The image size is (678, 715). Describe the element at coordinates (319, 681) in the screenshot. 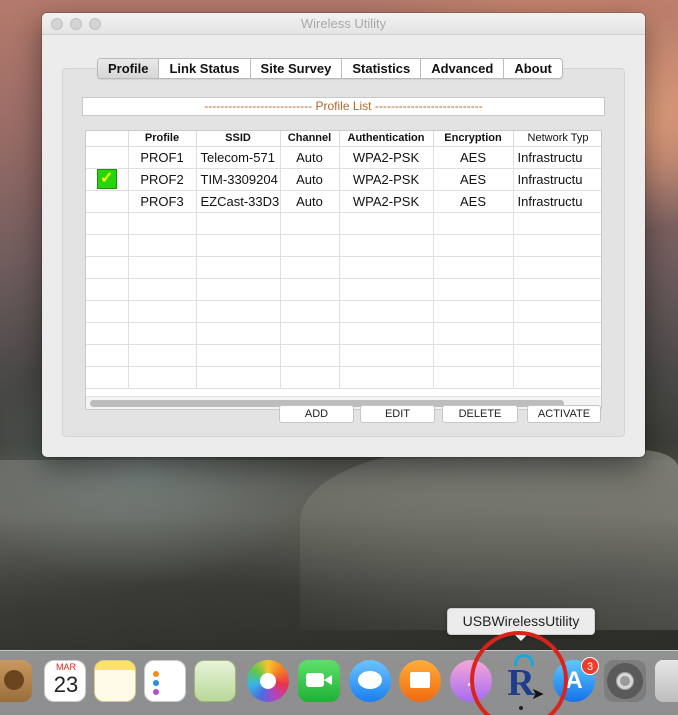

I see `facetime-icon` at that location.